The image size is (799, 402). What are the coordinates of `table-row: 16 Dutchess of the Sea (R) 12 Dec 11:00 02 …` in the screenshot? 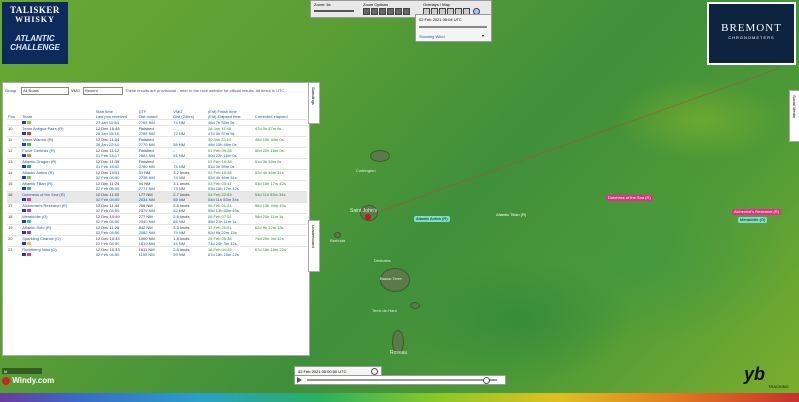 It's located at (157, 197).